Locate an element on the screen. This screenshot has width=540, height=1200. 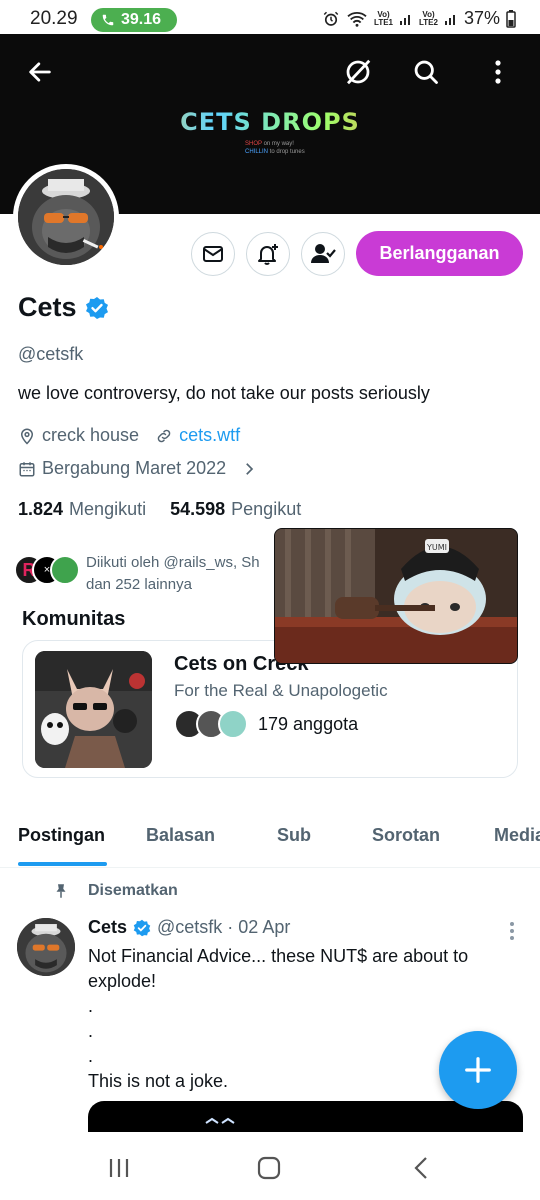
profile-avatar is located at coordinates (66, 217).